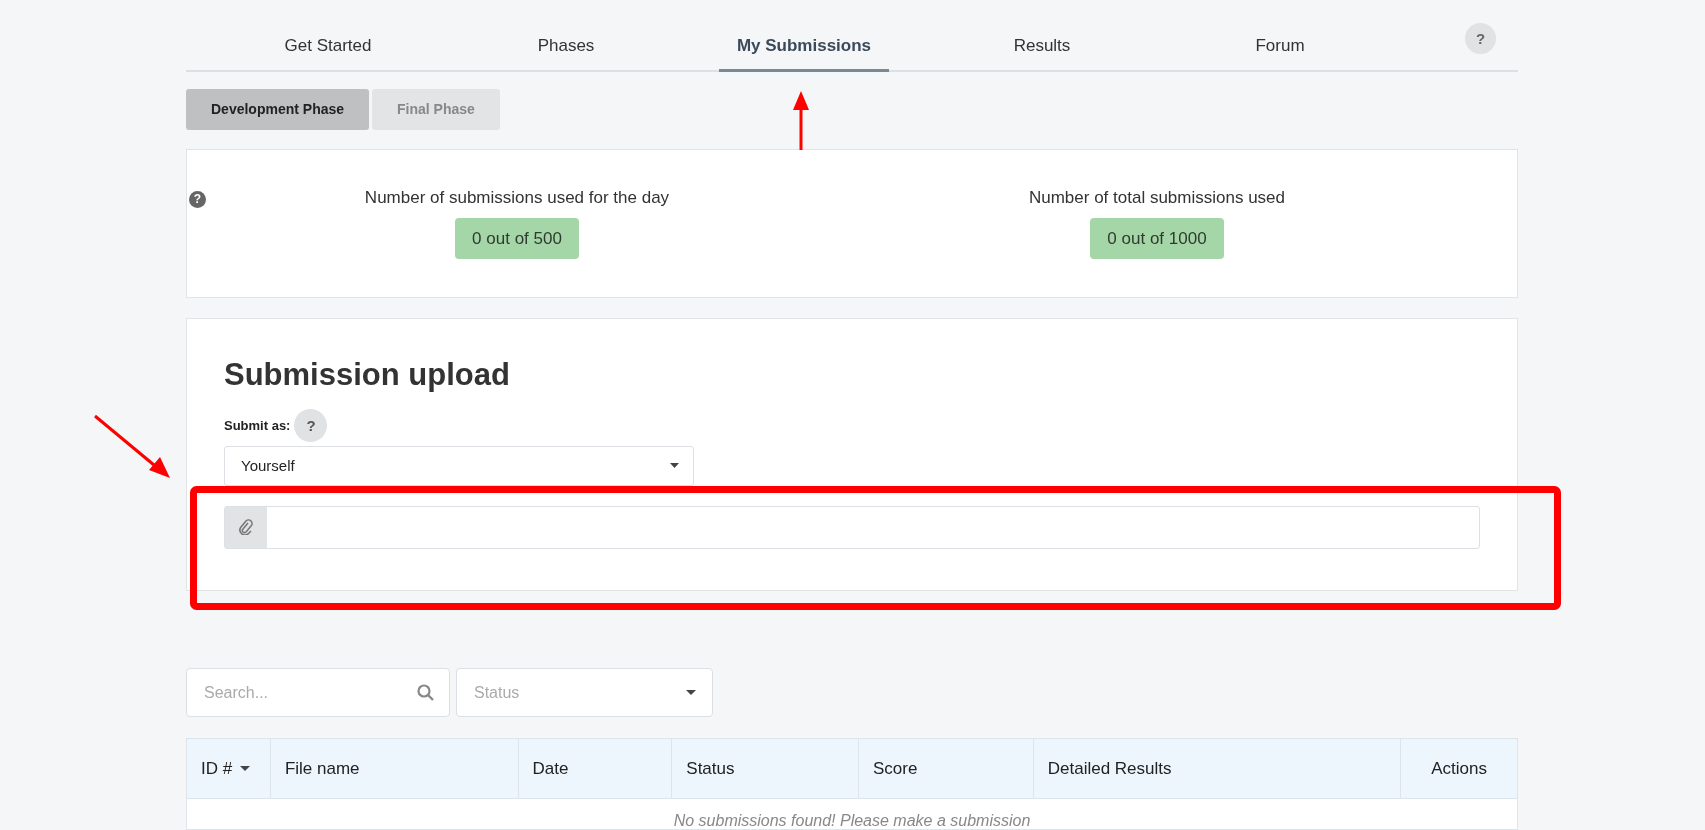 This screenshot has height=830, width=1705. I want to click on column-header: Score, so click(946, 768).